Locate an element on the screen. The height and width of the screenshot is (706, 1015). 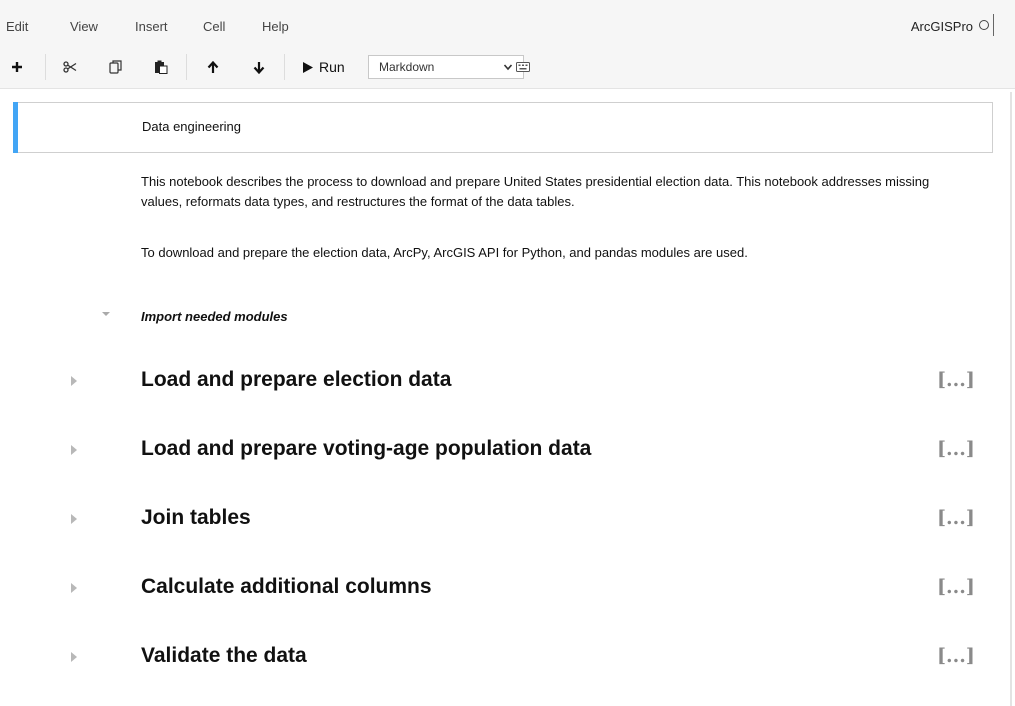
scrollbar is located at coordinates (1011, 399).